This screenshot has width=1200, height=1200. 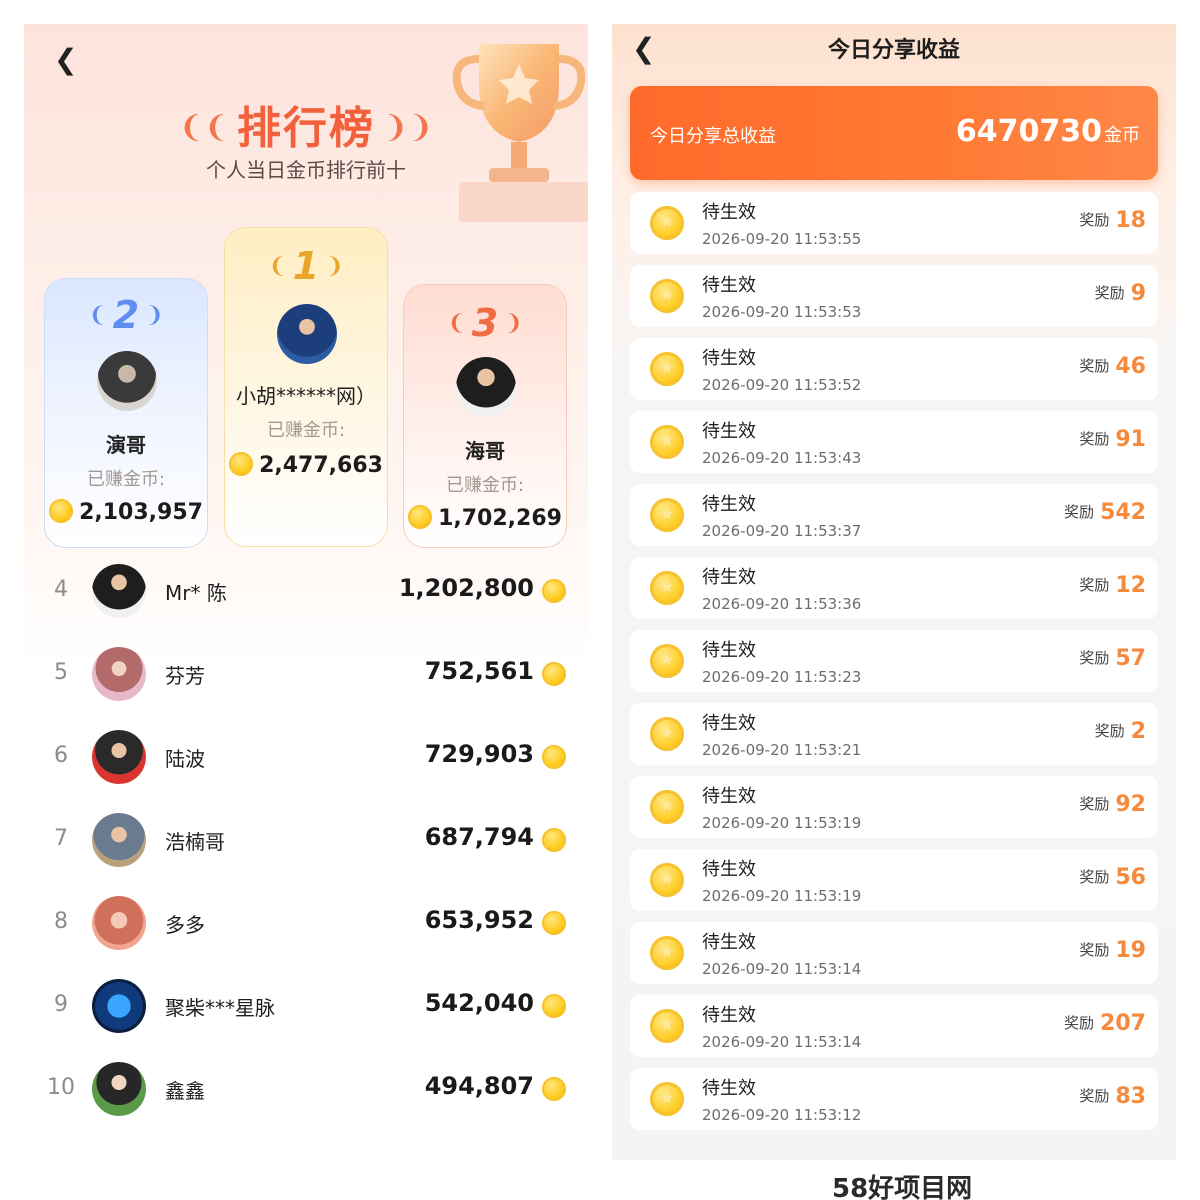 What do you see at coordinates (306, 591) in the screenshot?
I see `list-item: 4 Mr* 陈 1,202,800` at bounding box center [306, 591].